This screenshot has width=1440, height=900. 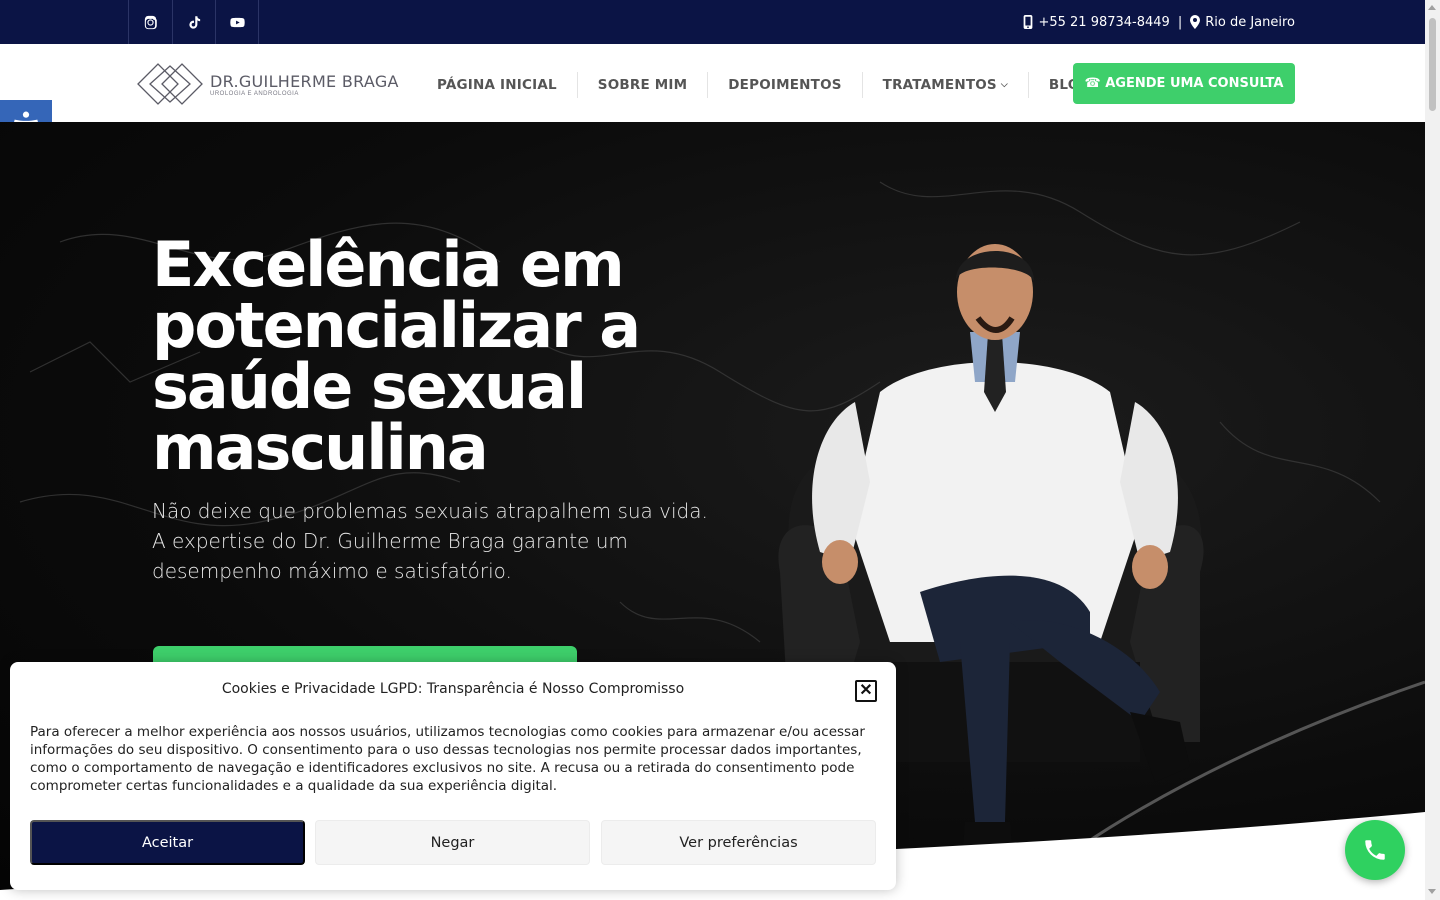 I want to click on view-preferences-button: Ver preferências, so click(x=738, y=842).